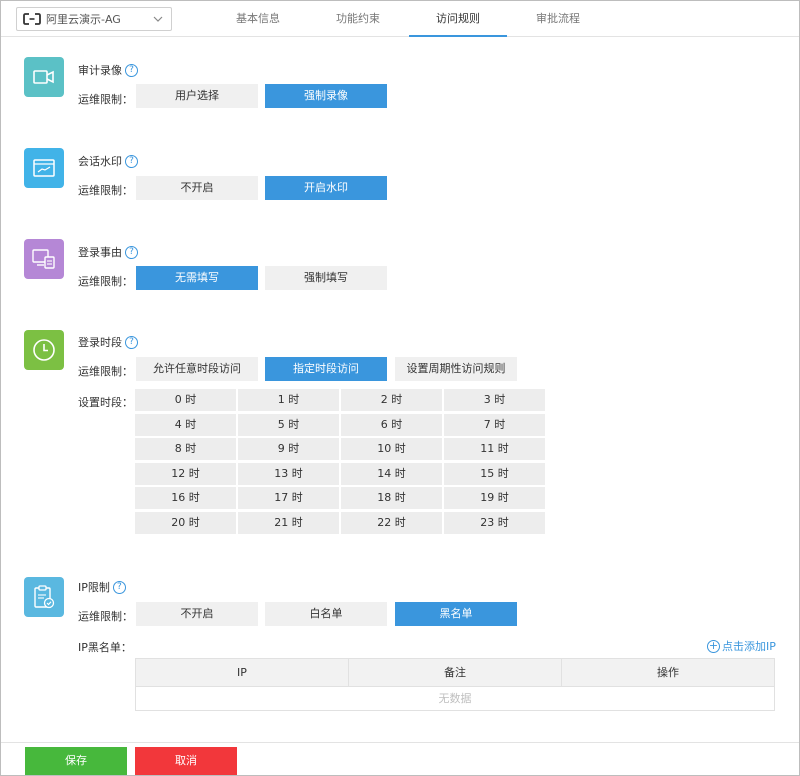 The image size is (800, 776). Describe the element at coordinates (100, 70) in the screenshot. I see `audit-video-title-text: 审计录像` at that location.